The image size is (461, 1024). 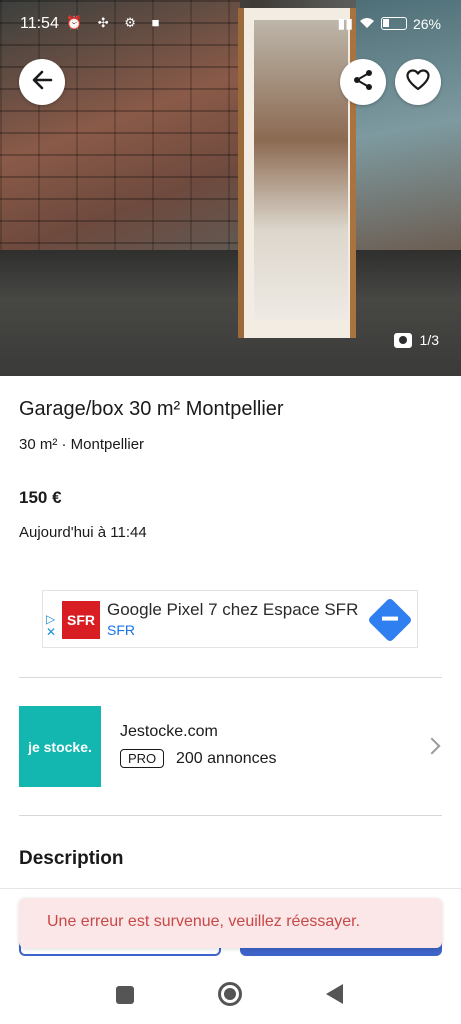 I want to click on heart-icon, so click(x=418, y=82).